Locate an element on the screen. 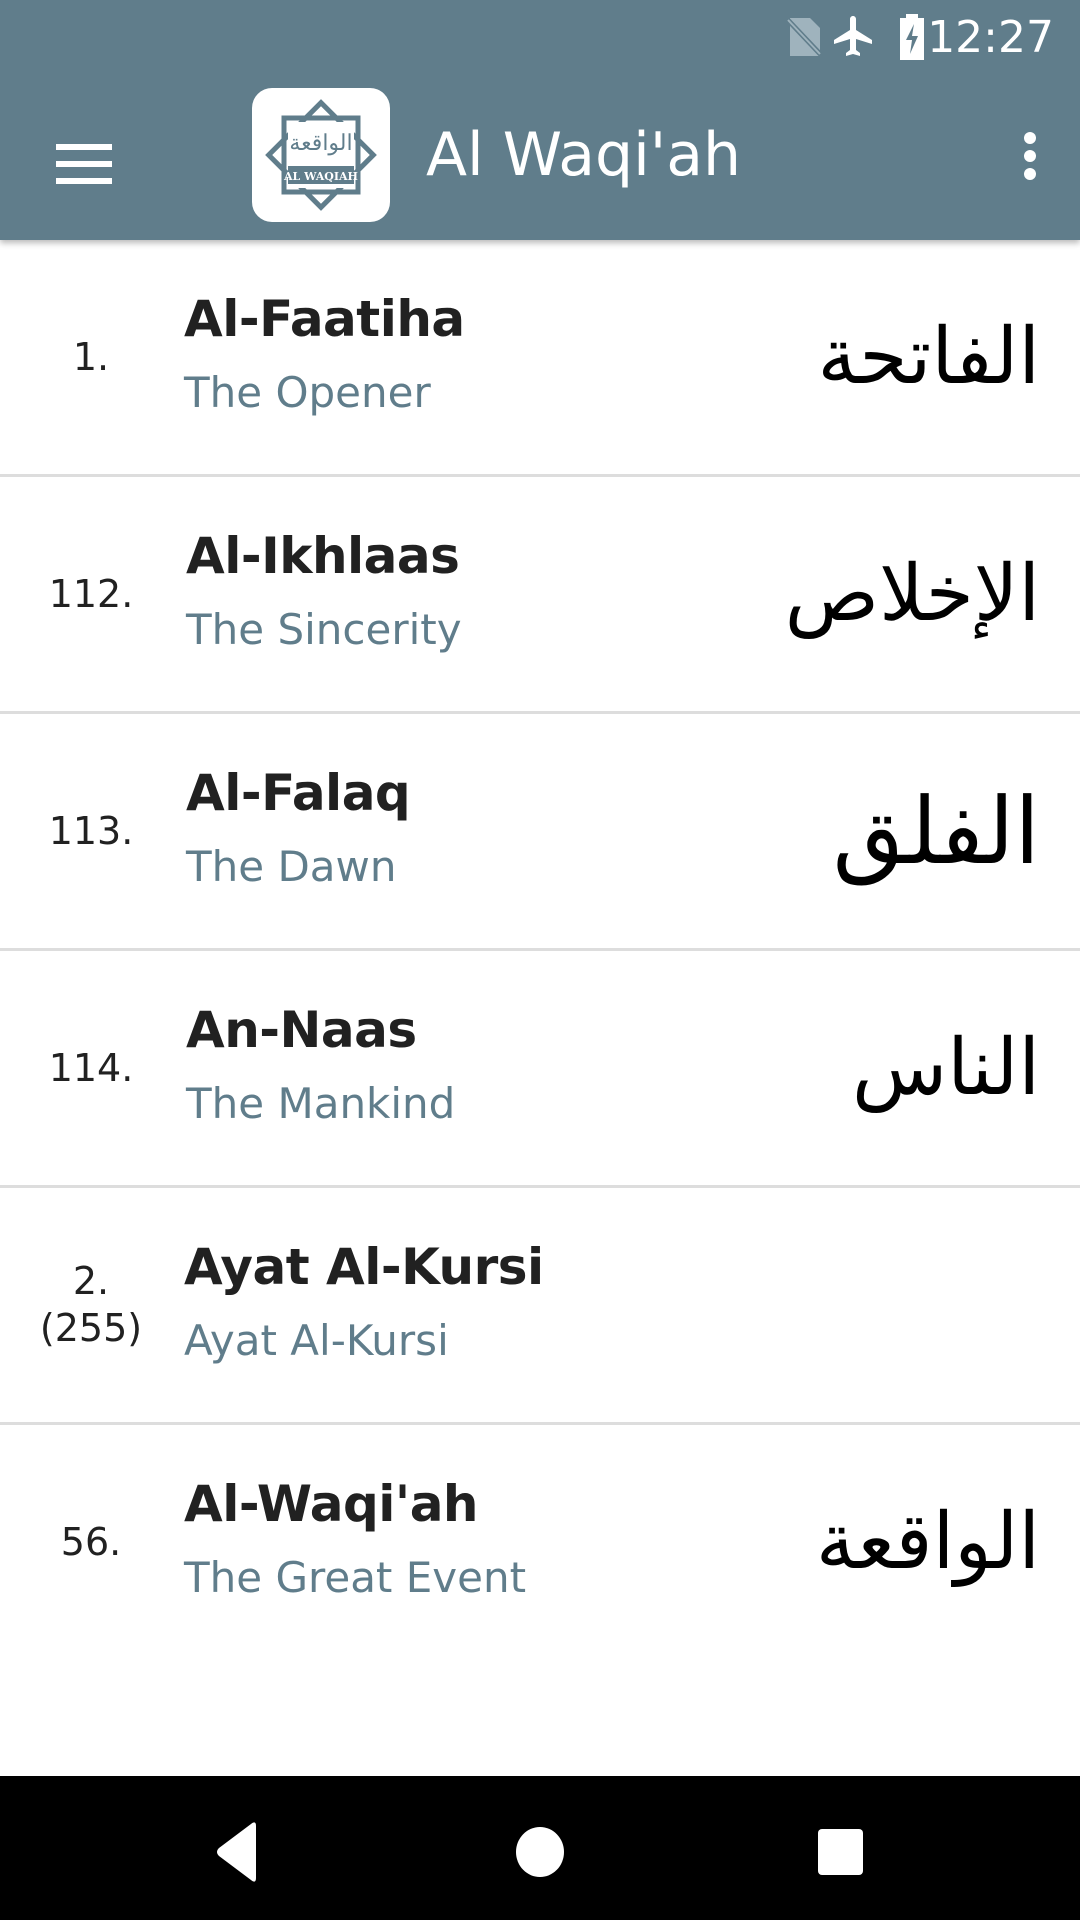  status-bar: 12:27 is located at coordinates (540, 36).